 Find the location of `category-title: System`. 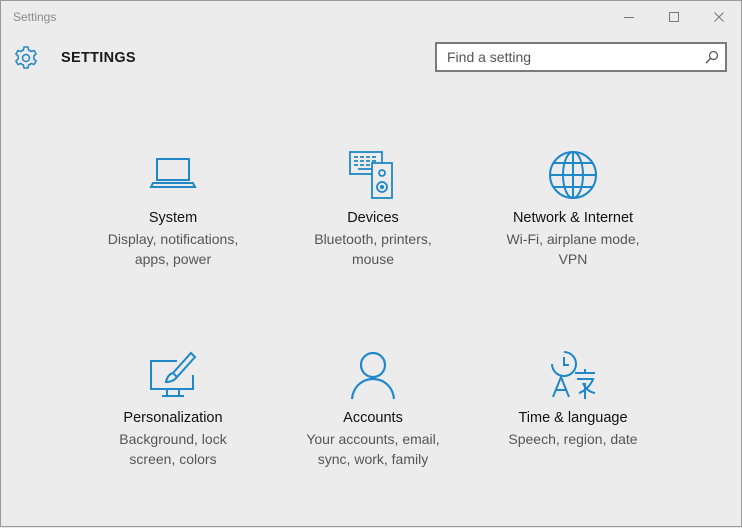

category-title: System is located at coordinates (173, 218).